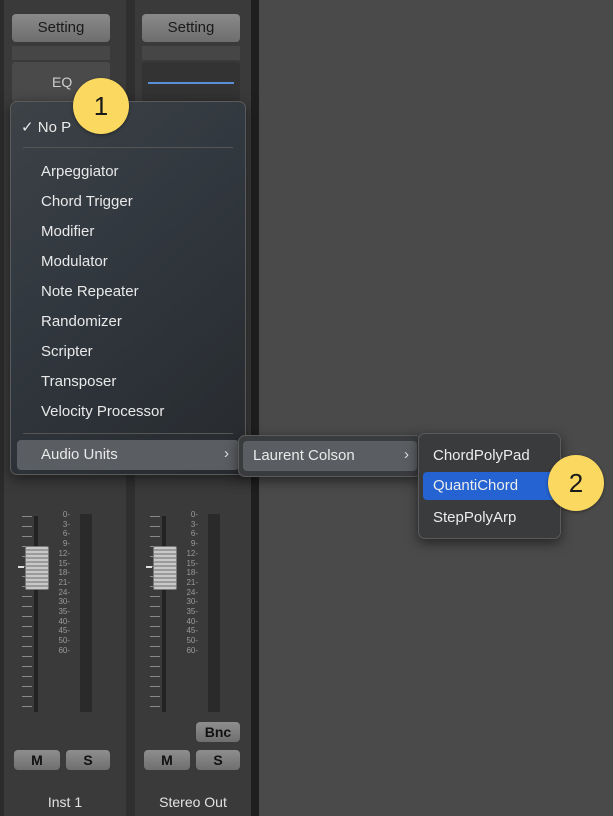 The height and width of the screenshot is (816, 613). What do you see at coordinates (67, 231) in the screenshot?
I see `menu-item-modifier: Modifier` at bounding box center [67, 231].